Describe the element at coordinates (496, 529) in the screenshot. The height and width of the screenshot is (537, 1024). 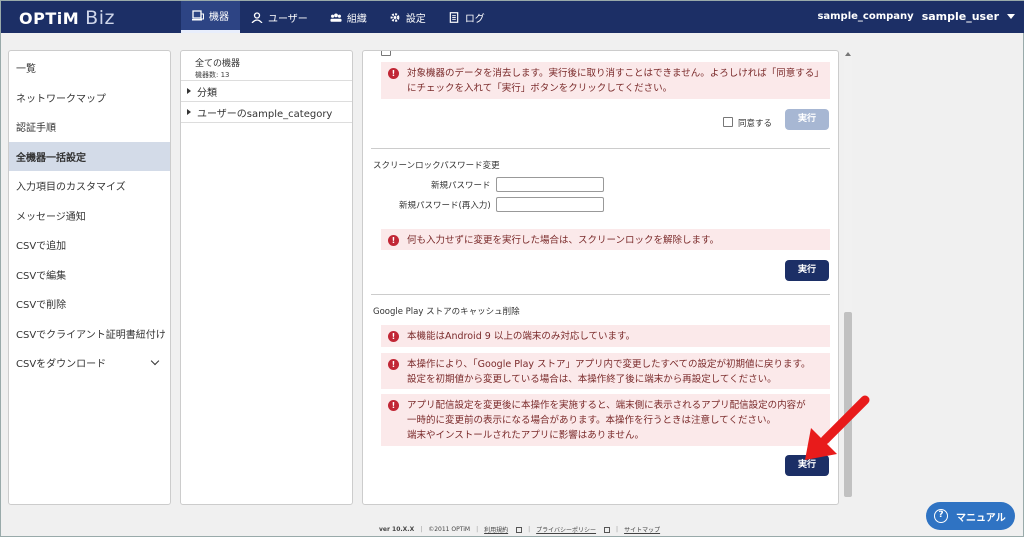
I see `footer-terms-link: 利用規約` at that location.